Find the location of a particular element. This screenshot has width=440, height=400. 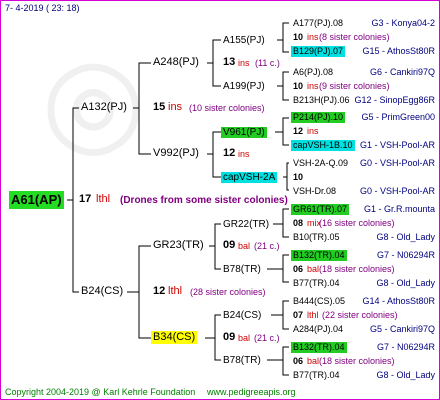

g4-5-info: G12 - SinopEgg86R is located at coordinates (394, 100).